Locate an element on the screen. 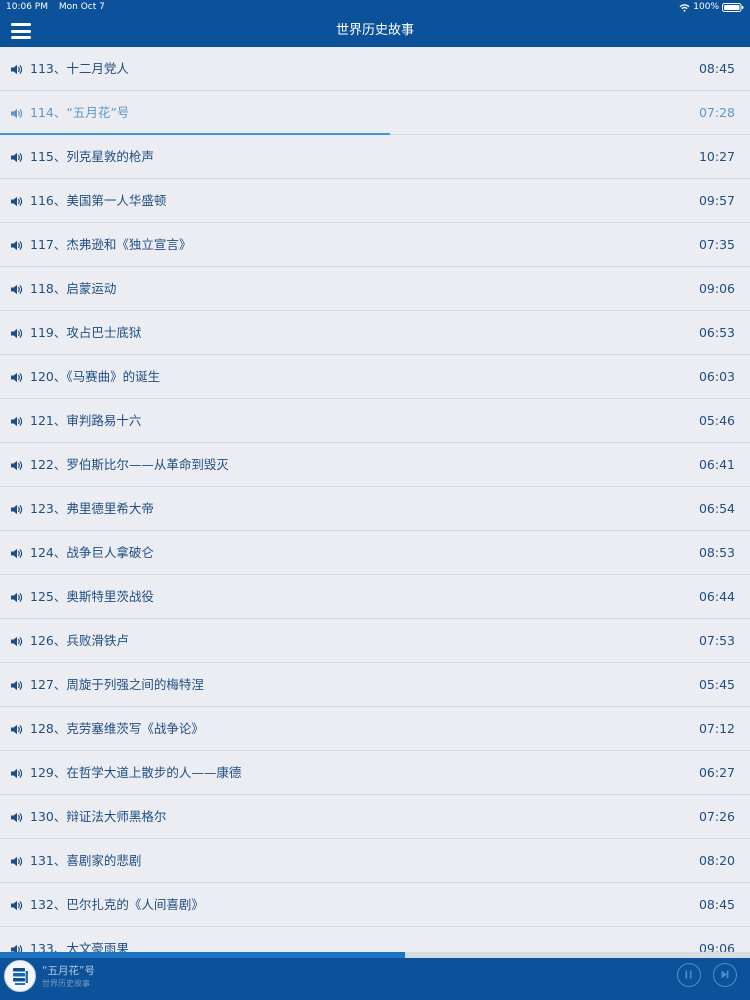 The width and height of the screenshot is (750, 1000). track-title: 116、美国第一人华盛顿 is located at coordinates (98, 200).